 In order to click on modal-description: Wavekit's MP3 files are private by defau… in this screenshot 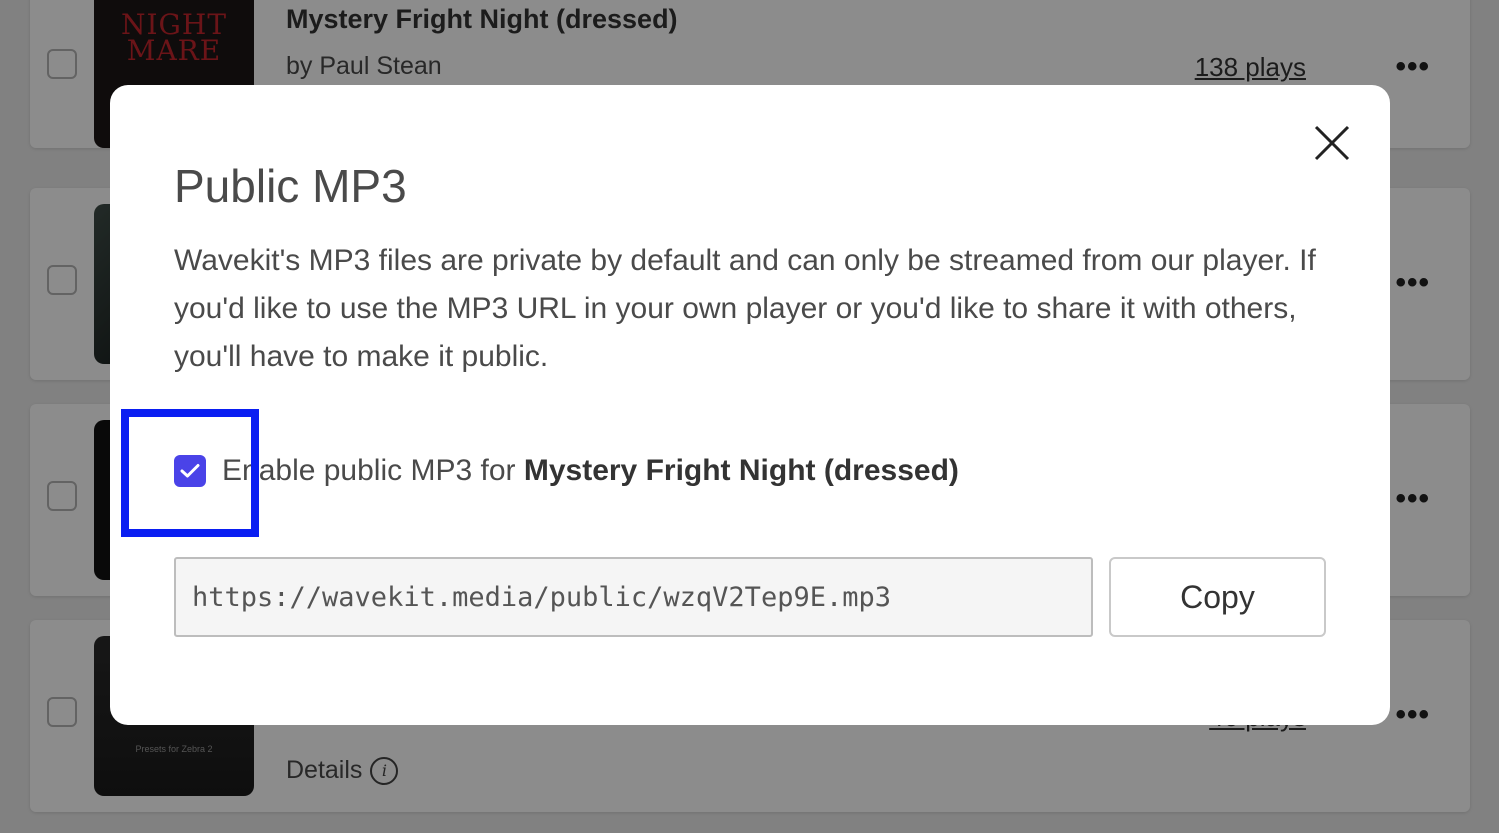, I will do `click(745, 308)`.